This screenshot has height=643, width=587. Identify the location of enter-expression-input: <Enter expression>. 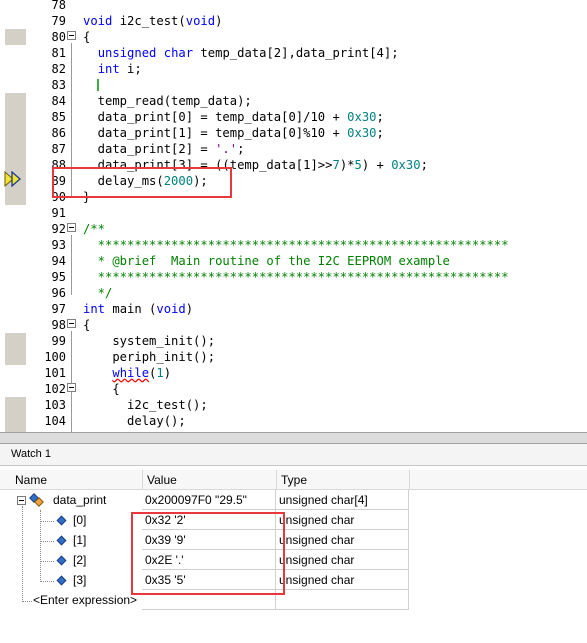
(85, 600).